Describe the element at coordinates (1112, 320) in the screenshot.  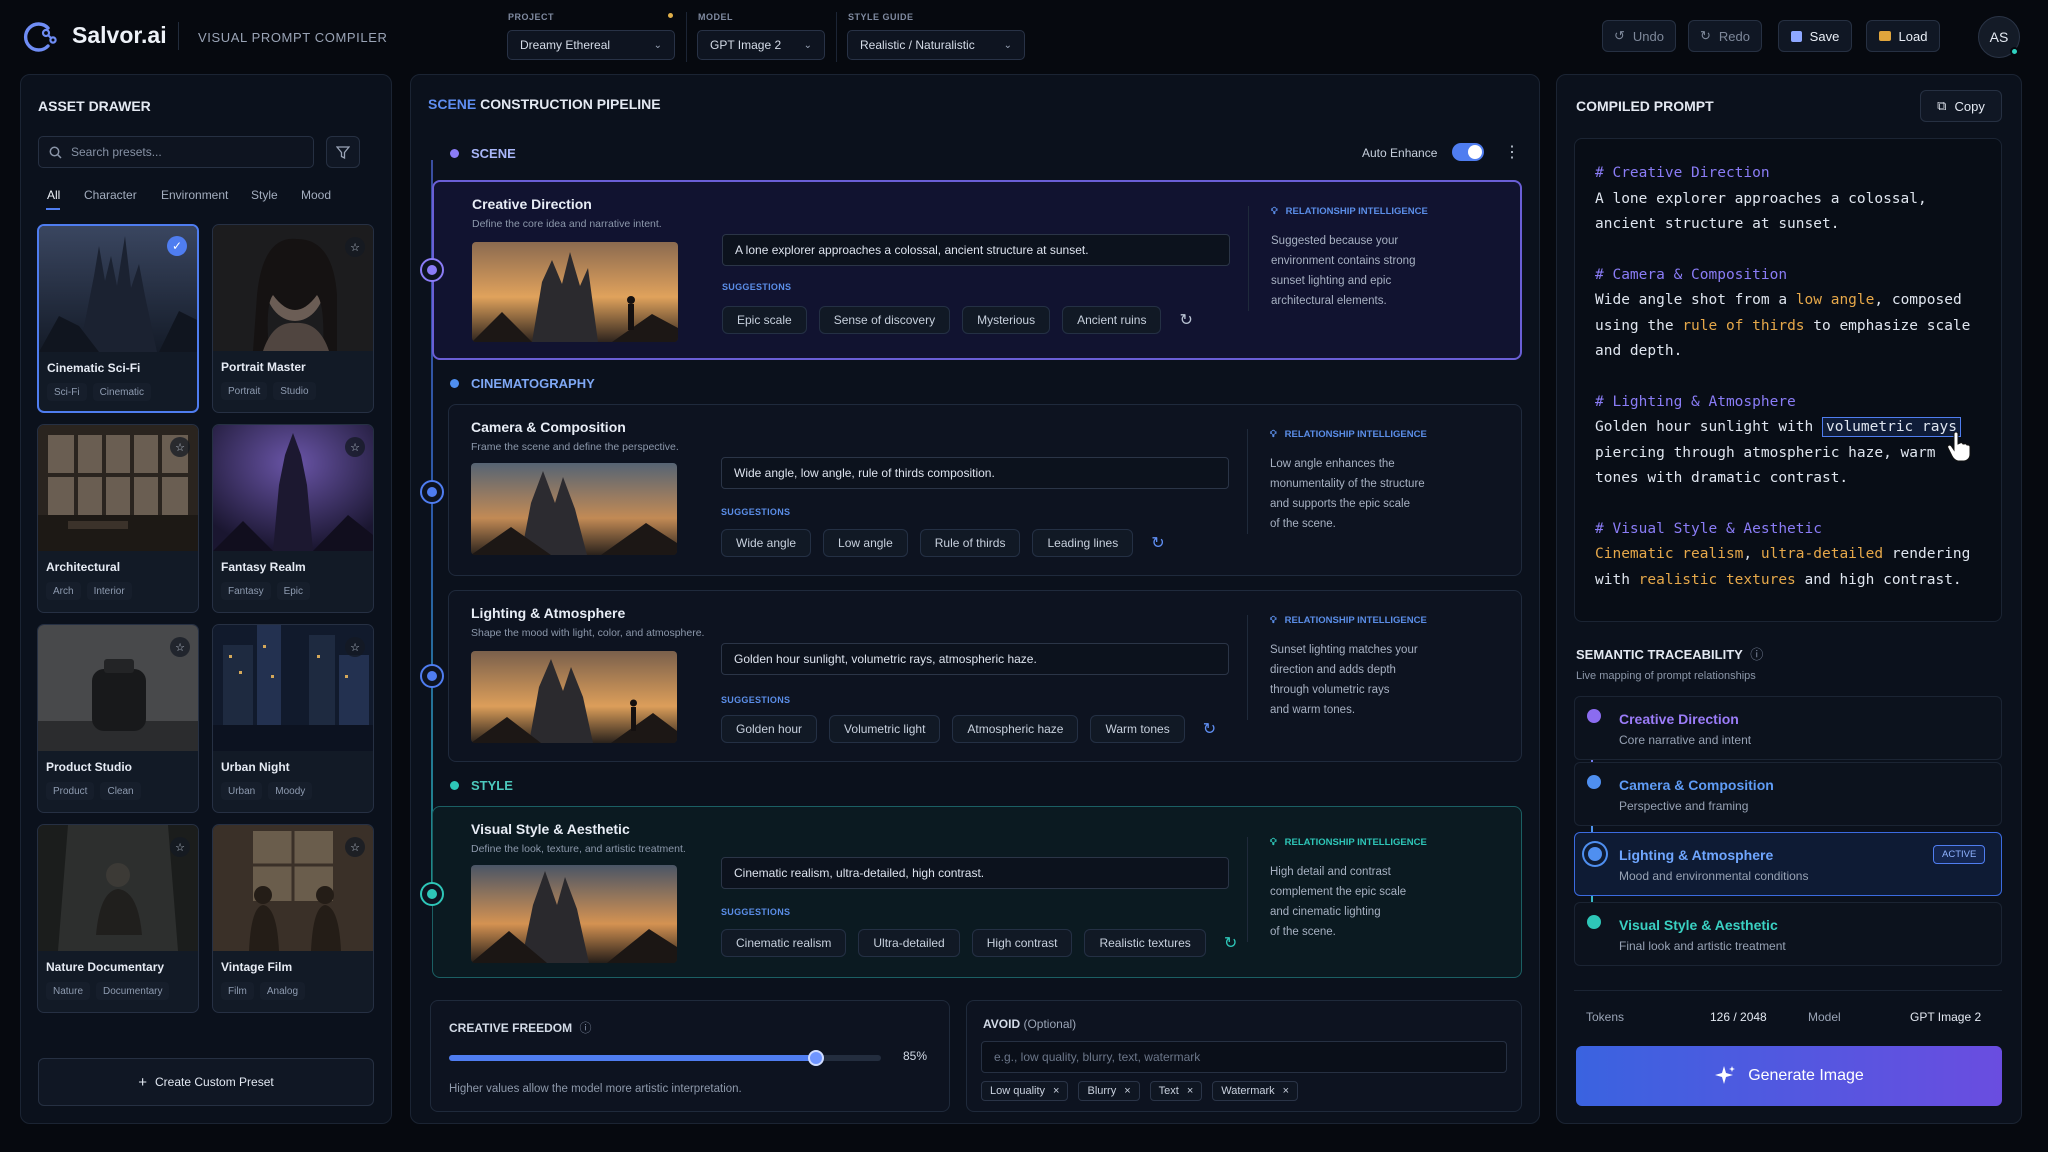
I see `suggestion-chip: Ancient ruins` at that location.